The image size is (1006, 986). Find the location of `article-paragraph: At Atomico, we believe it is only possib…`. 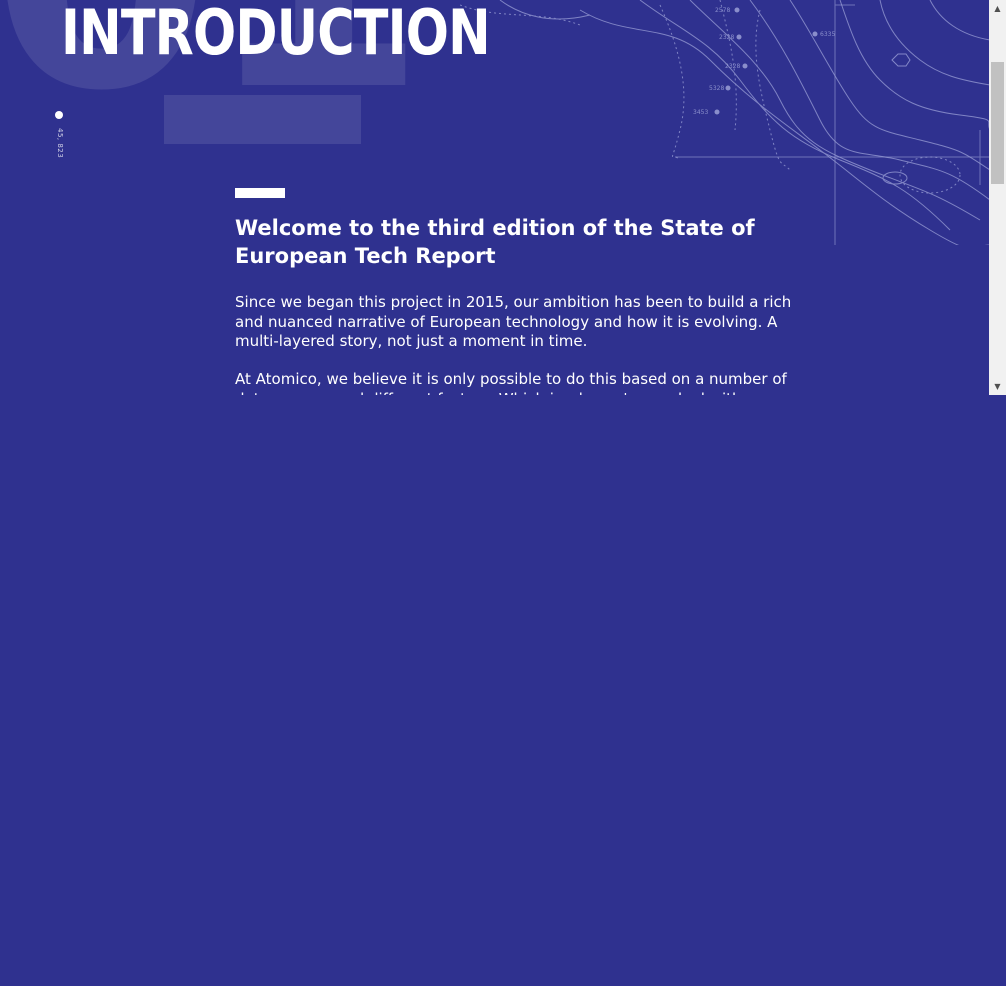

article-paragraph: At Atomico, we believe it is only possib… is located at coordinates (511, 382).